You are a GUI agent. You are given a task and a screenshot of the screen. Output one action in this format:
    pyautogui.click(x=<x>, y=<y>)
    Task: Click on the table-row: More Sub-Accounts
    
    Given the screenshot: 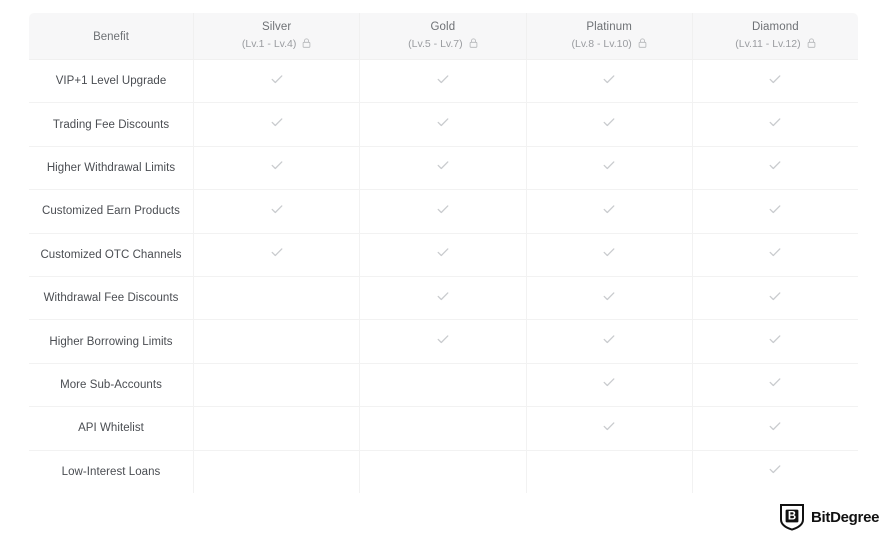 What is the action you would take?
    pyautogui.click(x=443, y=385)
    